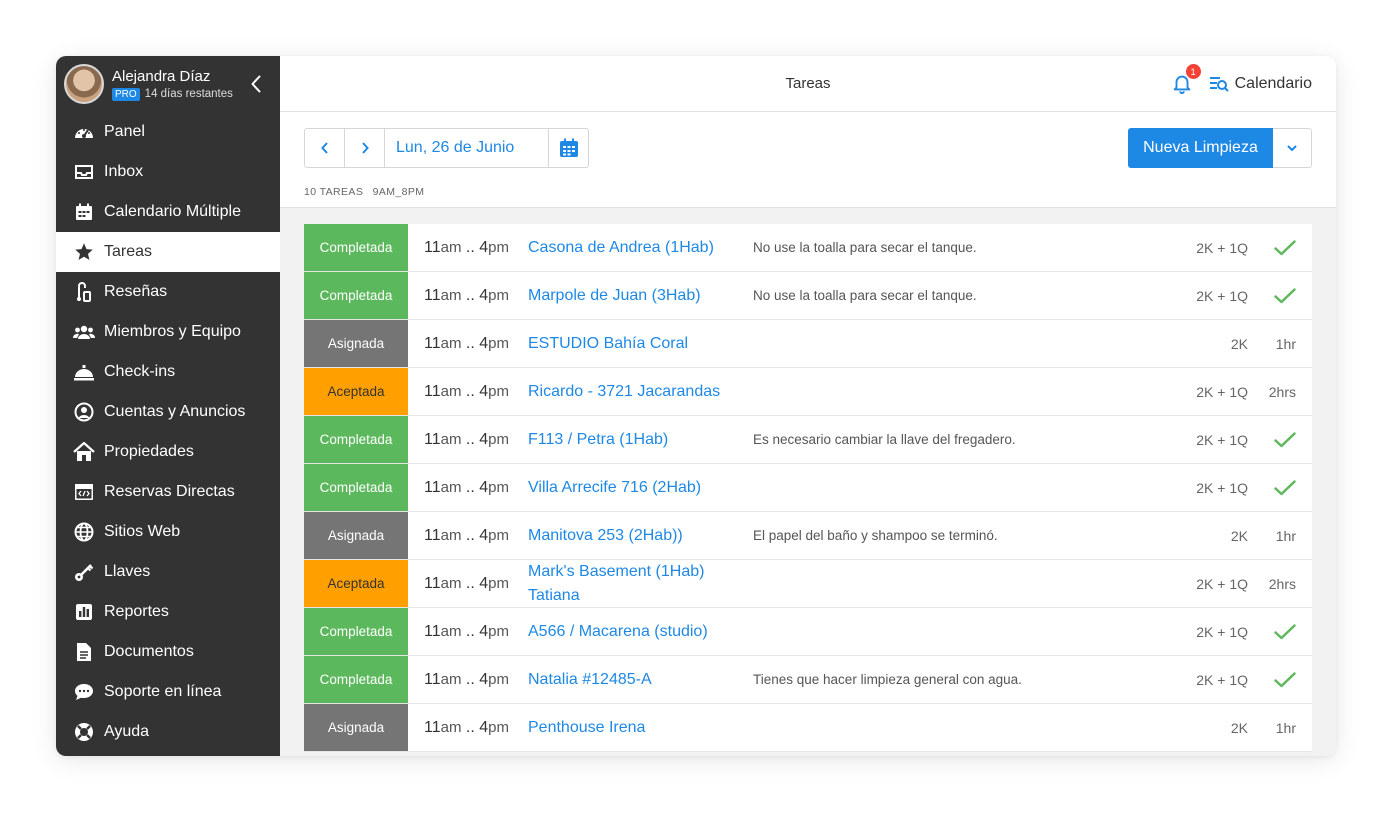  Describe the element at coordinates (168, 84) in the screenshot. I see `user-profile: Alejandra Díaz PRO 14 días restantes` at that location.